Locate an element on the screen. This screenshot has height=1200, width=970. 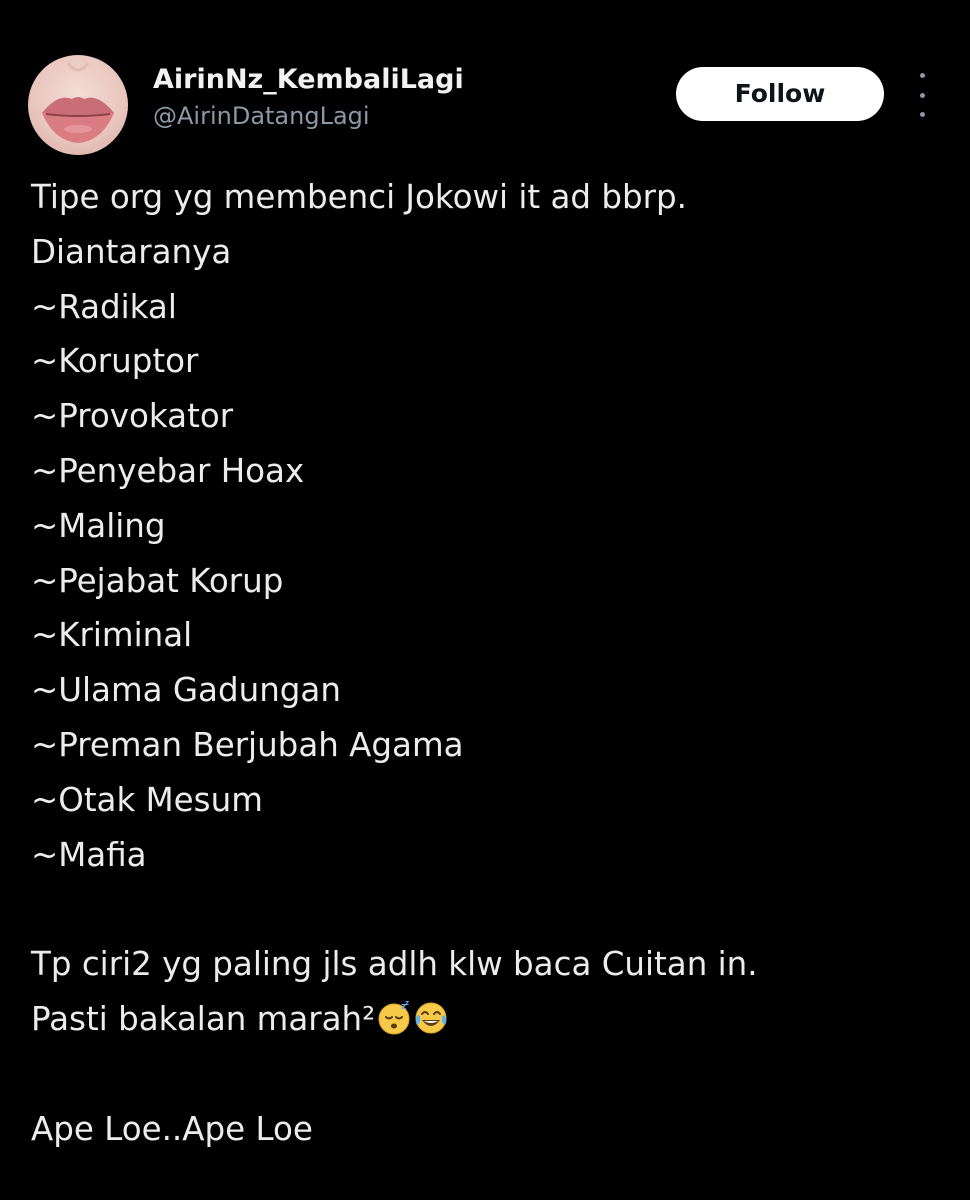
sleeping-face-emoji: z z is located at coordinates (394, 1024).